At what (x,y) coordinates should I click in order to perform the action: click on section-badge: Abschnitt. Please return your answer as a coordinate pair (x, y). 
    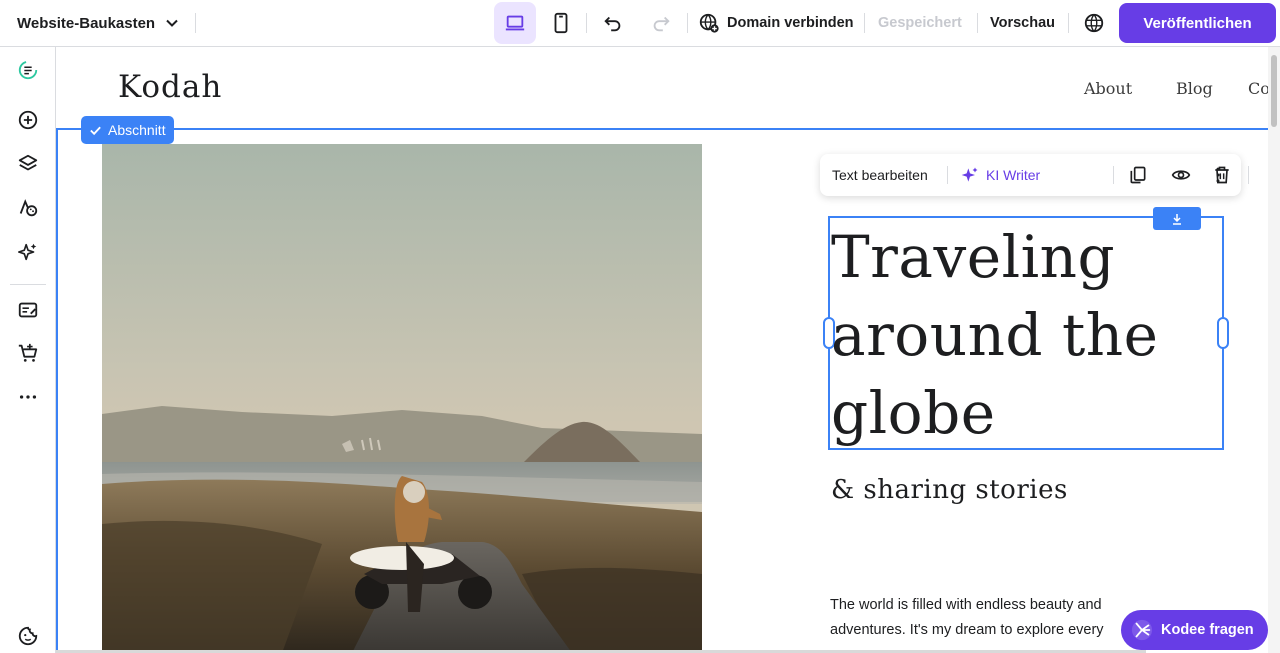
    Looking at the image, I should click on (127, 130).